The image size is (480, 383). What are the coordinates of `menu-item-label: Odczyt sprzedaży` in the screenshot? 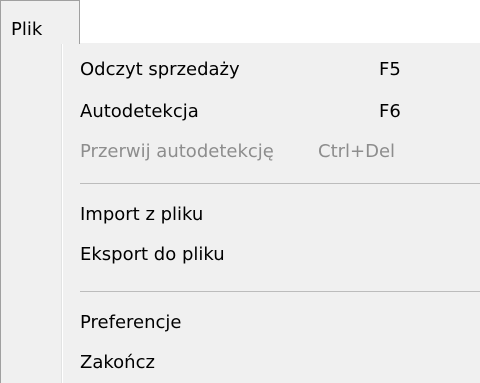 It's located at (160, 69).